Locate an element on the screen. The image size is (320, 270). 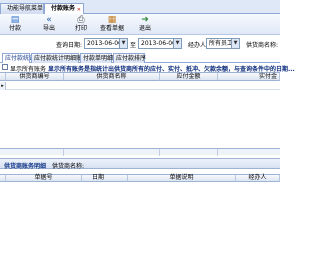
date-to-picker: 2013-06-06 ▼ is located at coordinates (160, 43).